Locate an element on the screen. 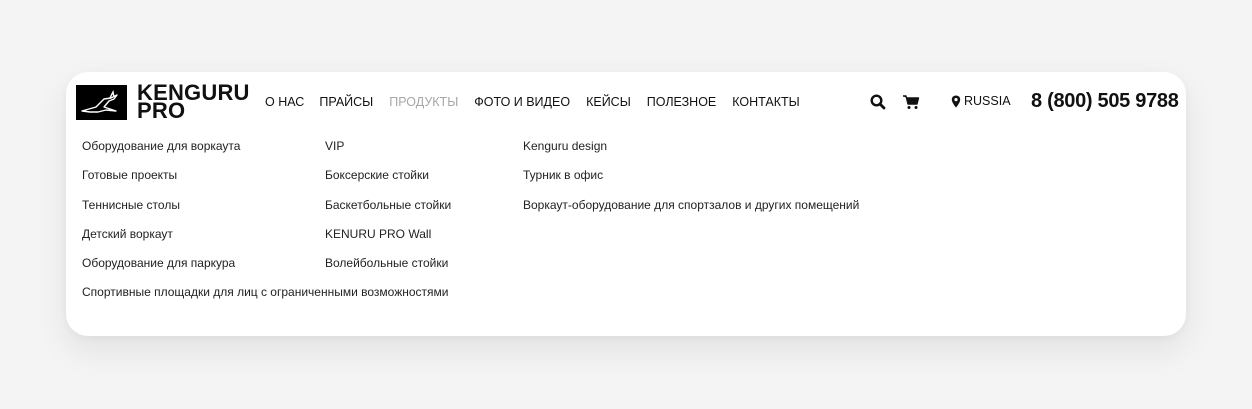 The width and height of the screenshot is (1252, 409). region-selector: RUSSIA is located at coordinates (981, 101).